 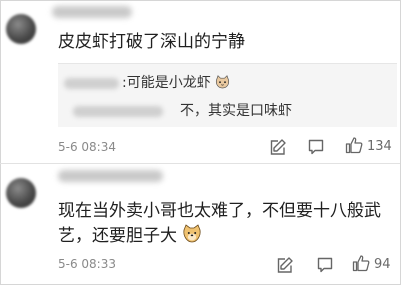 I want to click on comment-text-line-2: 艺，还要胆子大, so click(x=130, y=236).